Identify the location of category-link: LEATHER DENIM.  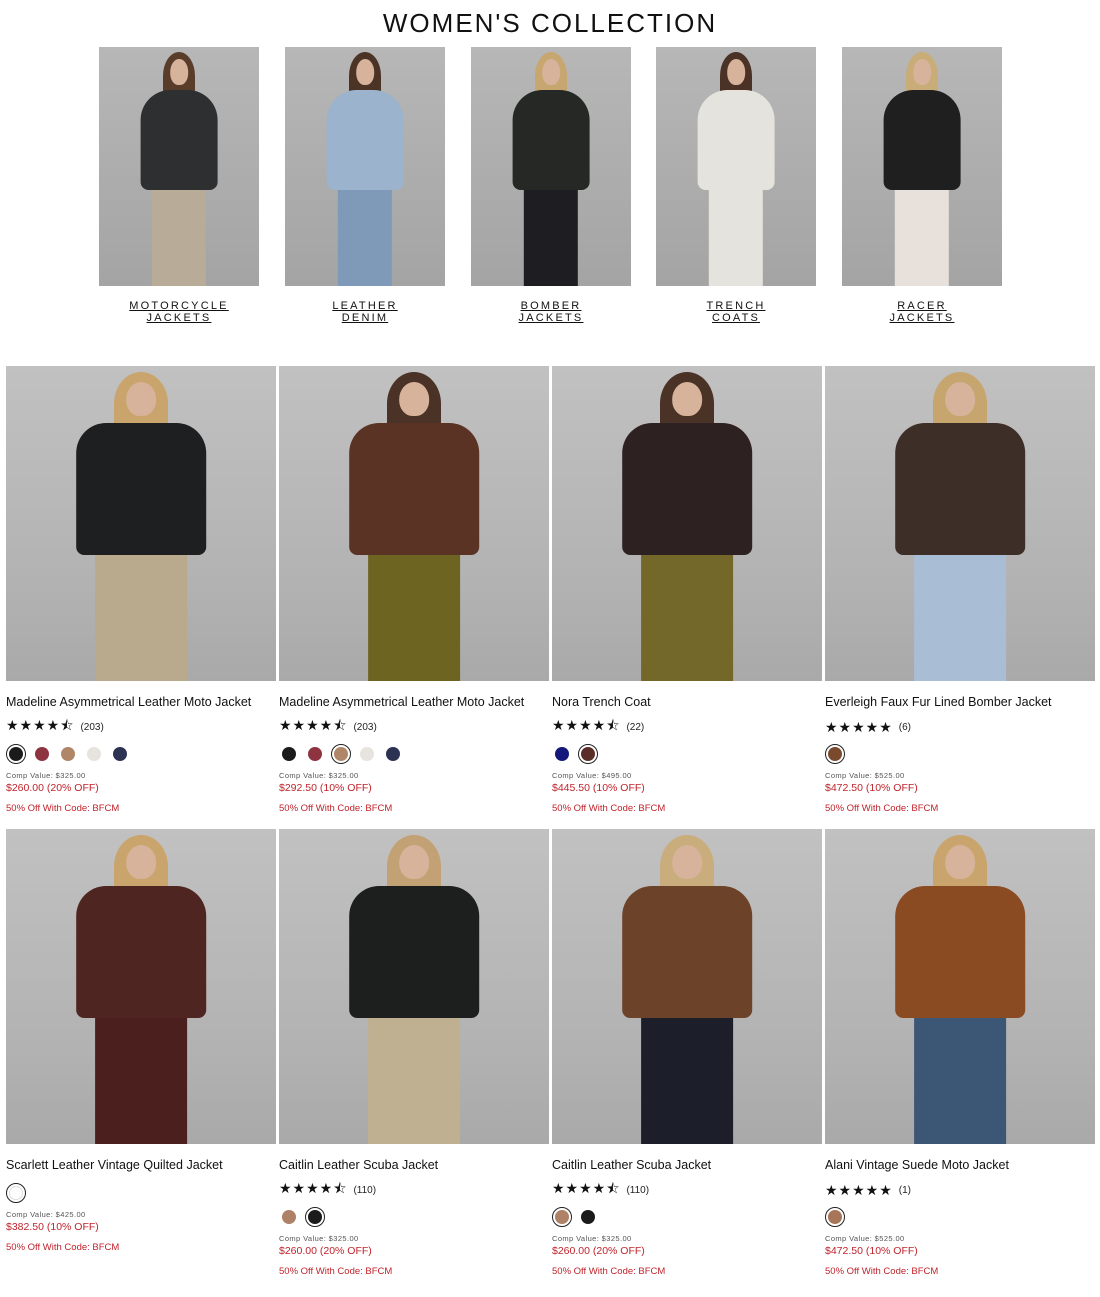
(365, 312).